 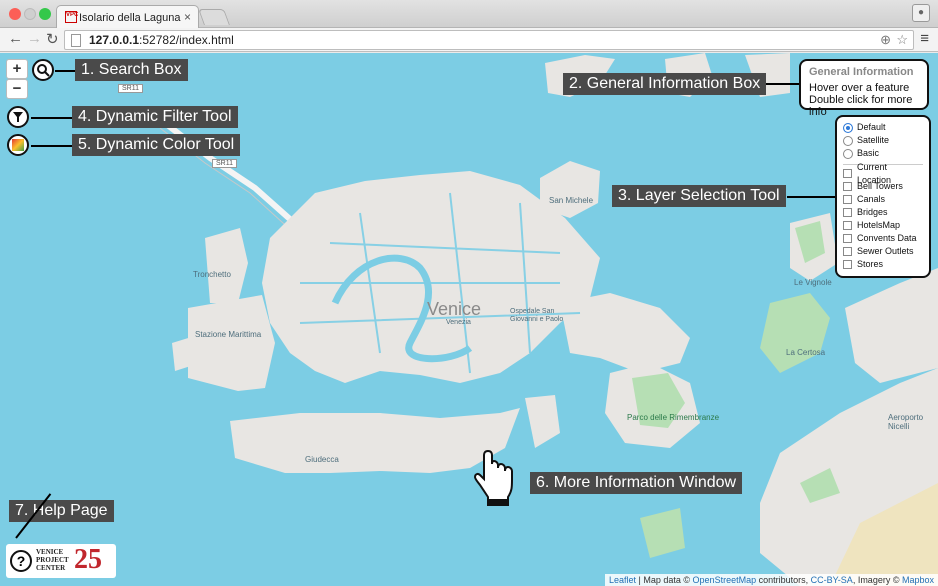 What do you see at coordinates (161, 40) in the screenshot?
I see `url-text: 127.0.0.1:52782/index.html` at bounding box center [161, 40].